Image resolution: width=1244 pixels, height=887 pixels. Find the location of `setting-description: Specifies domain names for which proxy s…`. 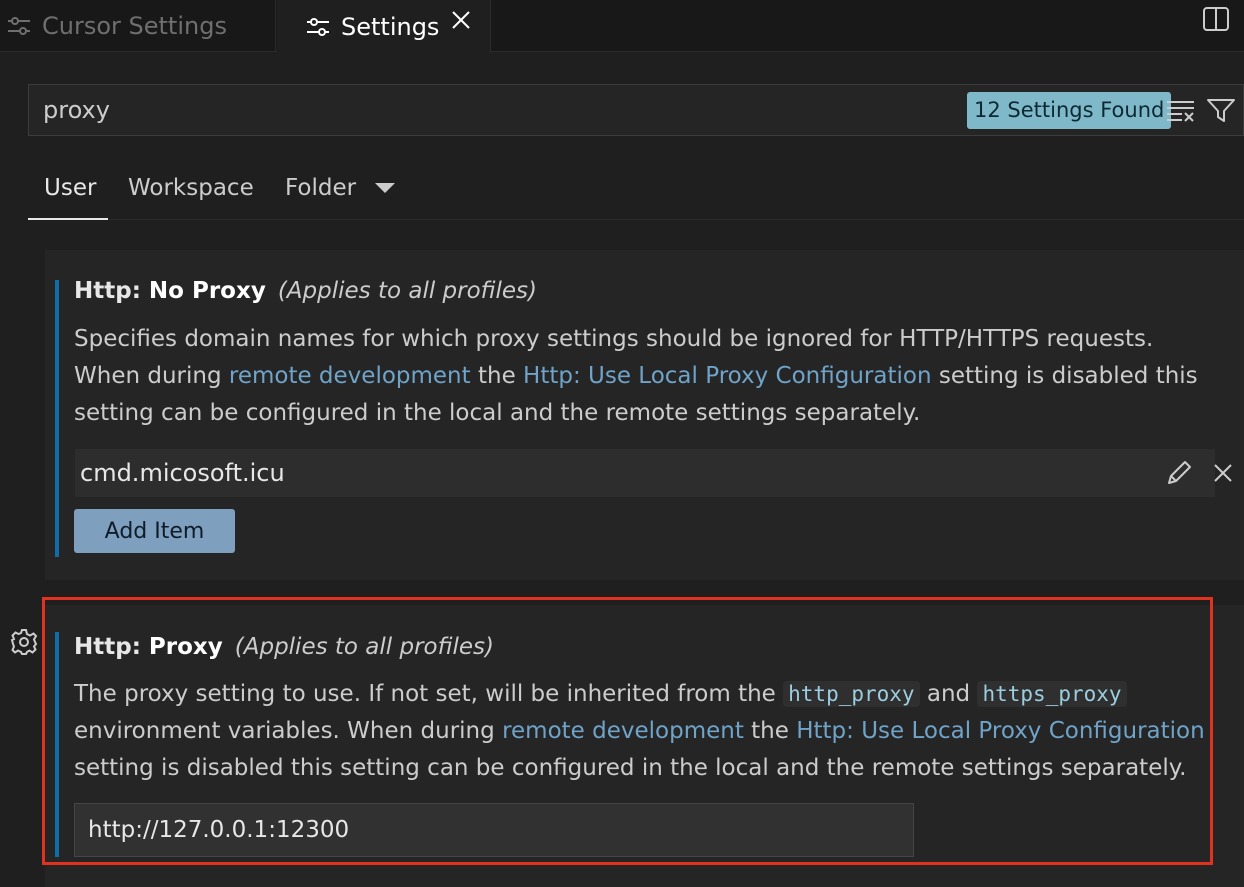

setting-description: Specifies domain names for which proxy s… is located at coordinates (636, 376).